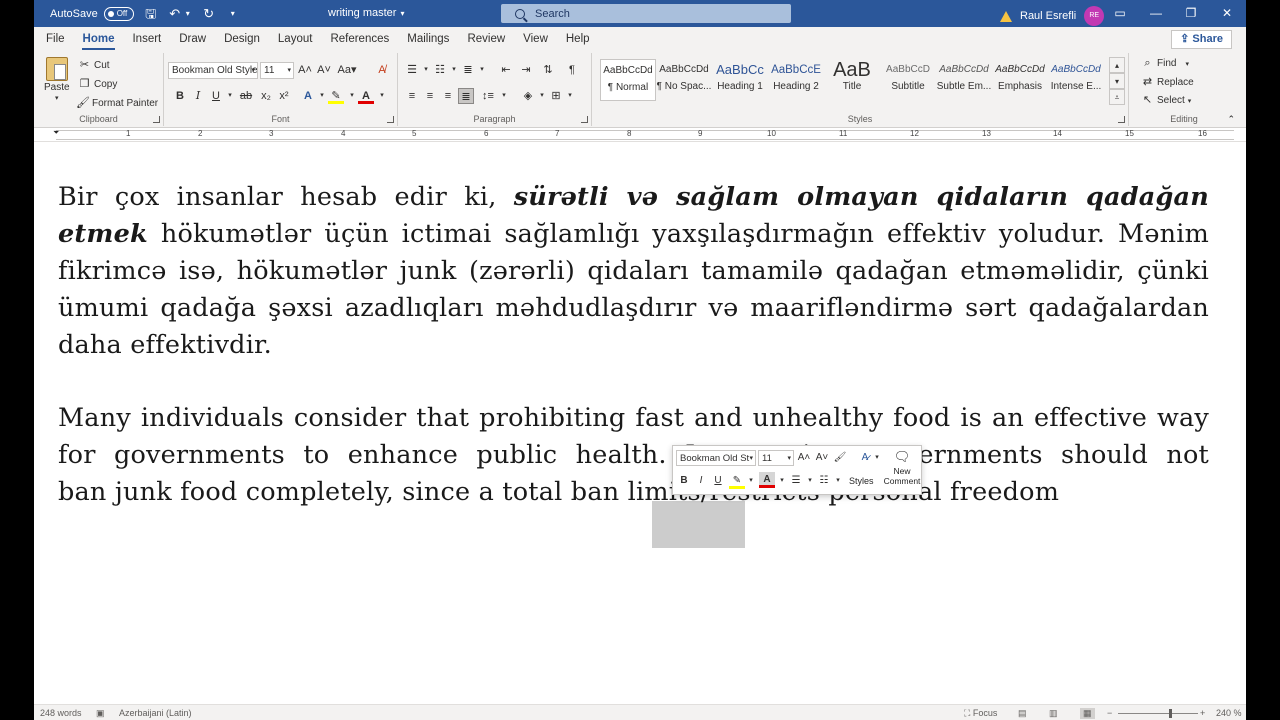 Image resolution: width=1280 pixels, height=720 pixels. Describe the element at coordinates (1120, 13) in the screenshot. I see `ribbon-display-options-icon: ▭` at that location.